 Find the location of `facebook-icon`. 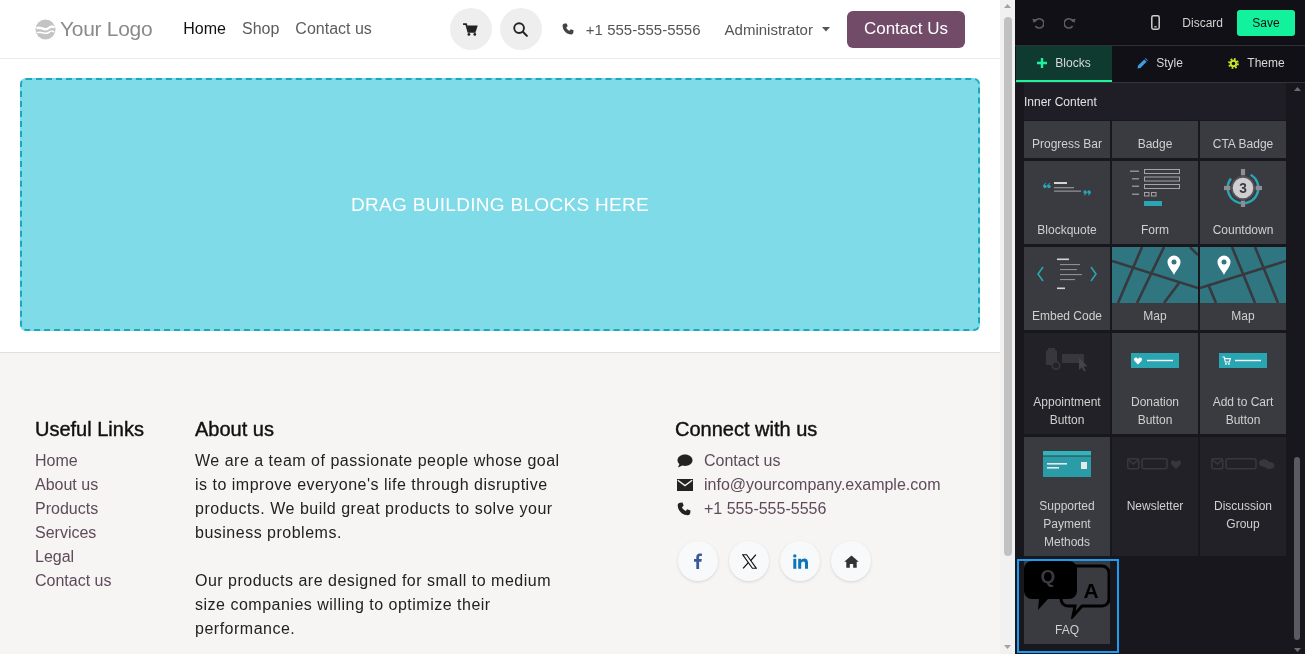

facebook-icon is located at coordinates (698, 561).